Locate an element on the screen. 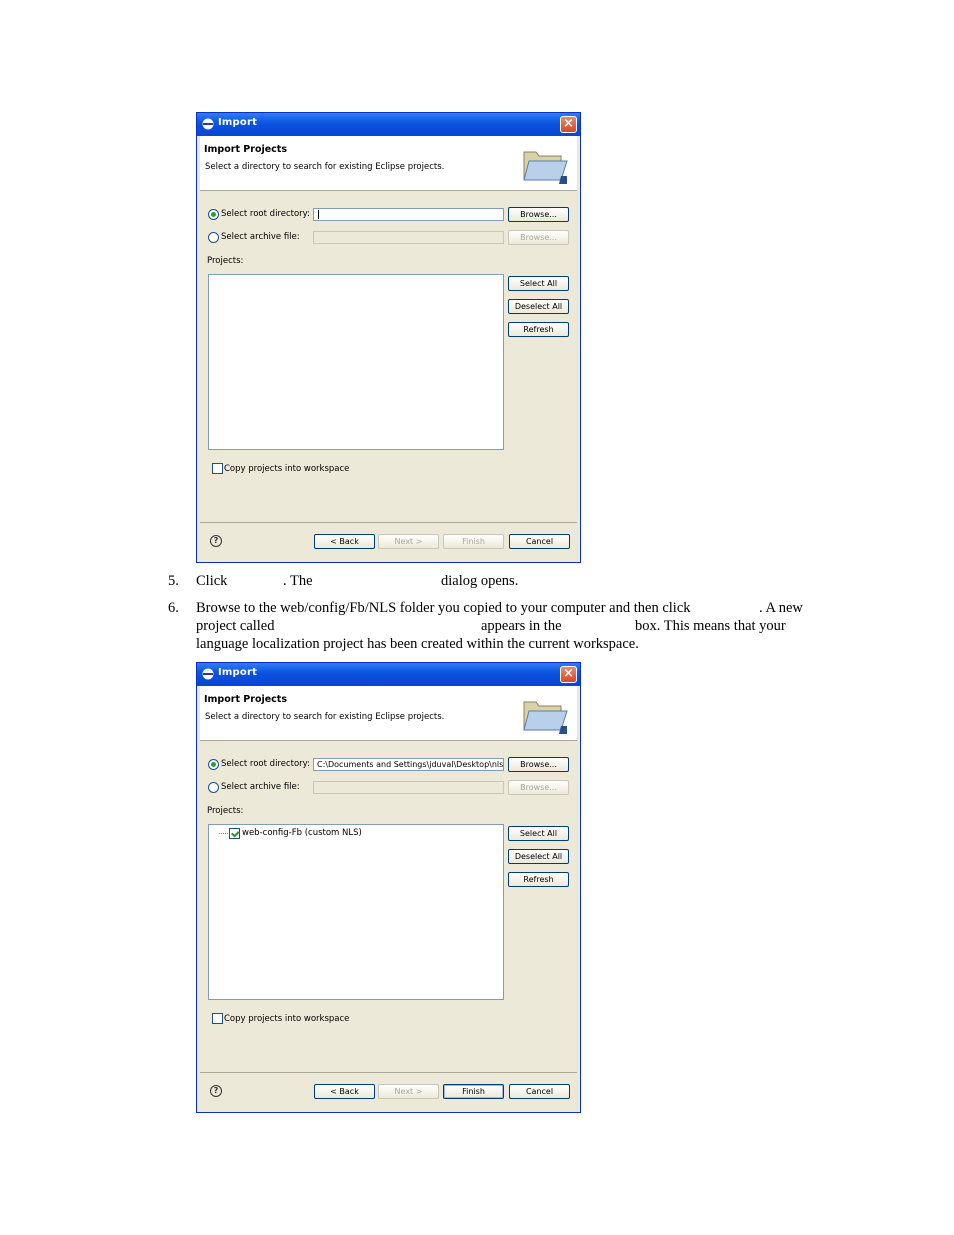  projects-list is located at coordinates (356, 362).